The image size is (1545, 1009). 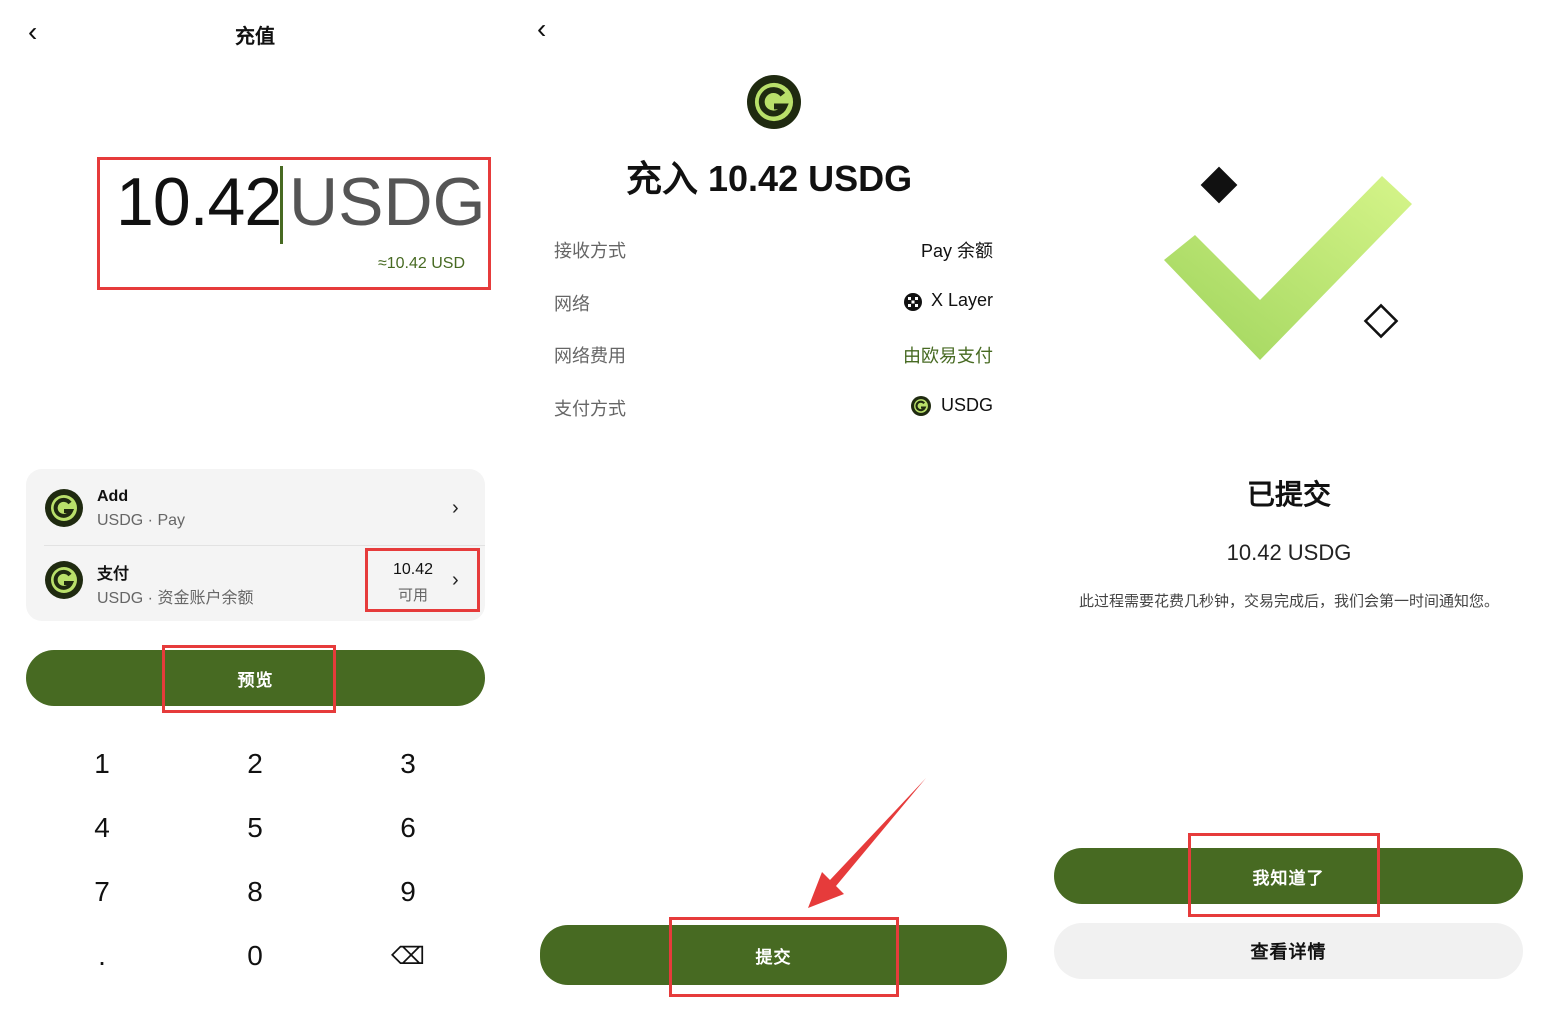 I want to click on pay-balance-label: 可用, so click(x=412, y=595).